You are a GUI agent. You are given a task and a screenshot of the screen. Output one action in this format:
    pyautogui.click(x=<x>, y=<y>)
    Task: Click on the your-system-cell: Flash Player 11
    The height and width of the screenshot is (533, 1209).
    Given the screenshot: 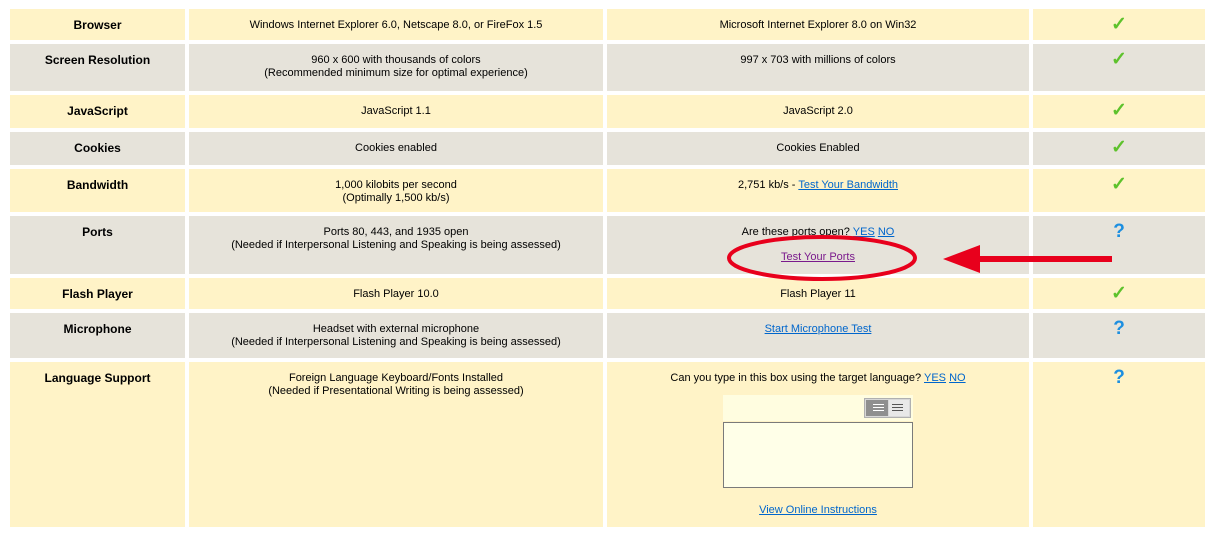 What is the action you would take?
    pyautogui.click(x=818, y=293)
    